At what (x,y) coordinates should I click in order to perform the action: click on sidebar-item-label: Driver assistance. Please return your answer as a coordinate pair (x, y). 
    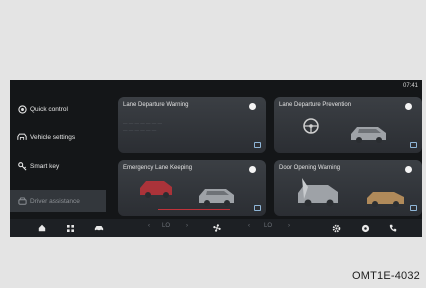
    Looking at the image, I should click on (55, 201).